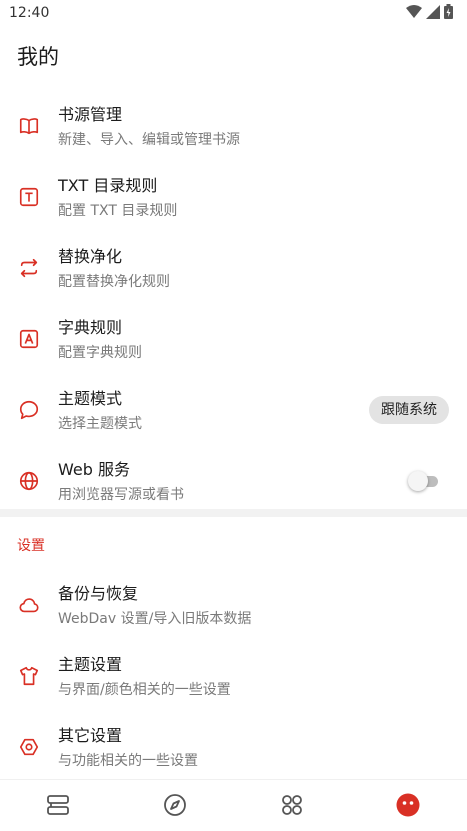 This screenshot has width=467, height=831. What do you see at coordinates (90, 327) in the screenshot?
I see `menu-item-title: 字典规则` at bounding box center [90, 327].